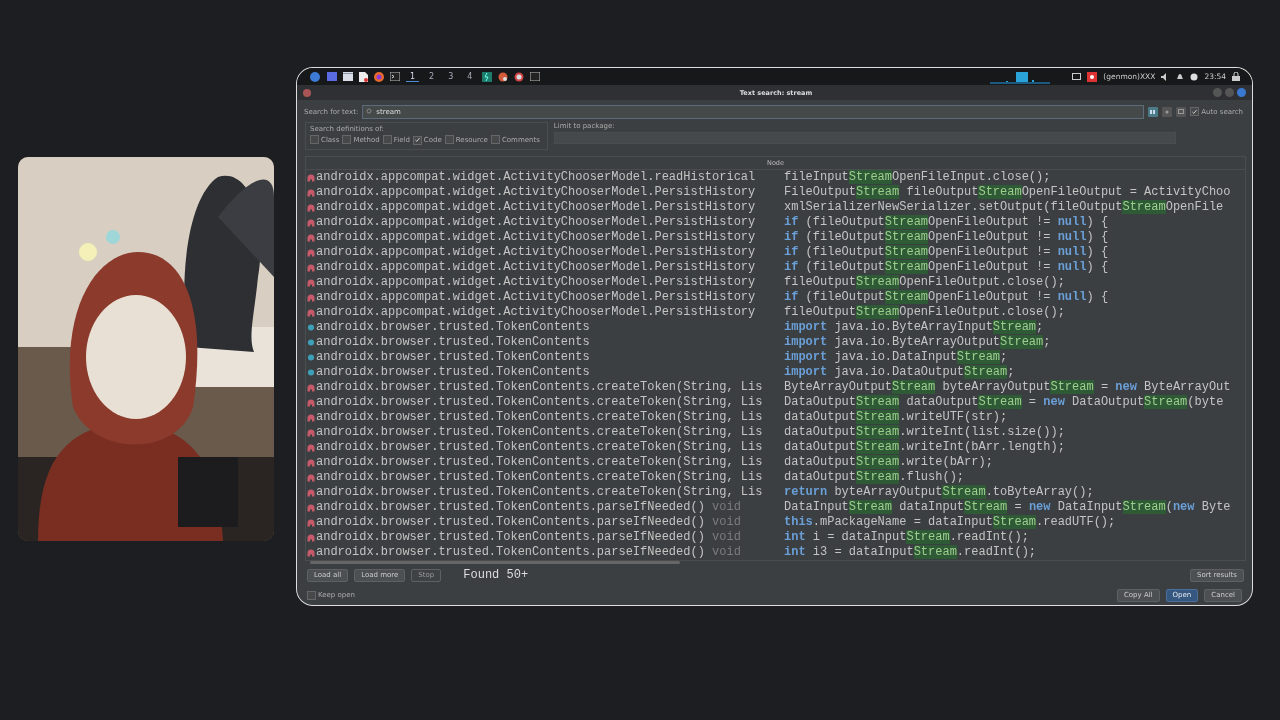 This screenshot has height=720, width=1280. Describe the element at coordinates (924, 447) in the screenshot. I see `code-line: dataOutputStream.writeInt(bArr.length);` at that location.